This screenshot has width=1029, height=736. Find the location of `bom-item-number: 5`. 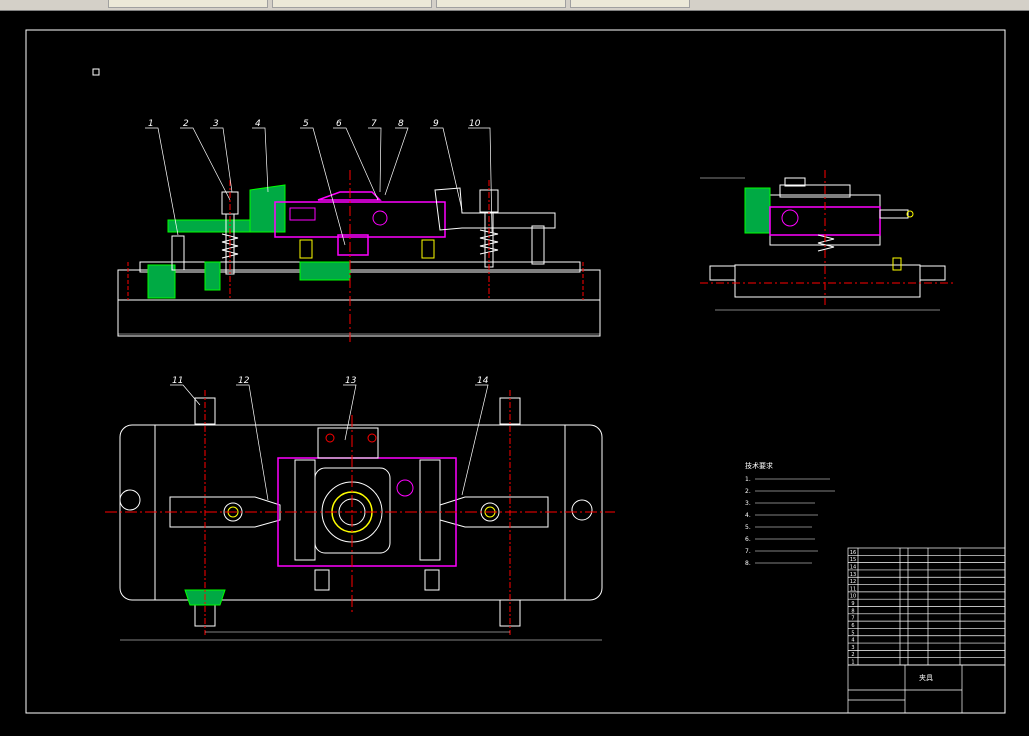

bom-item-number: 5 is located at coordinates (852, 633).